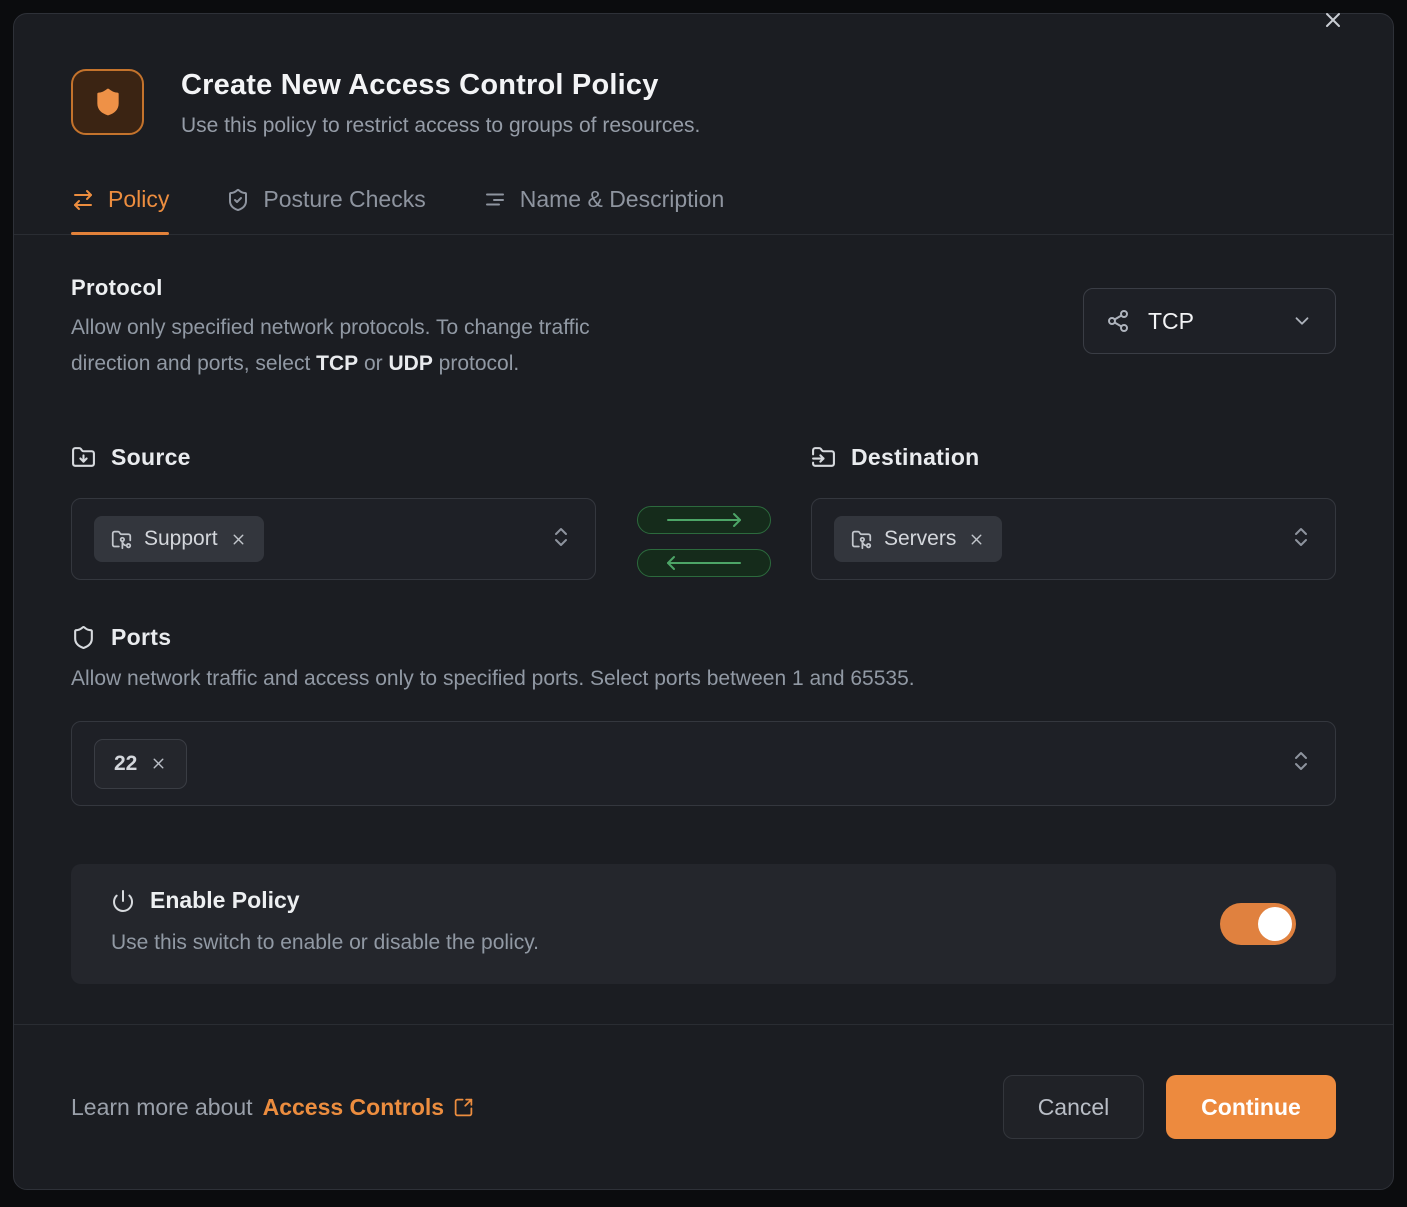  I want to click on destination-tag-servers: Servers, so click(918, 539).